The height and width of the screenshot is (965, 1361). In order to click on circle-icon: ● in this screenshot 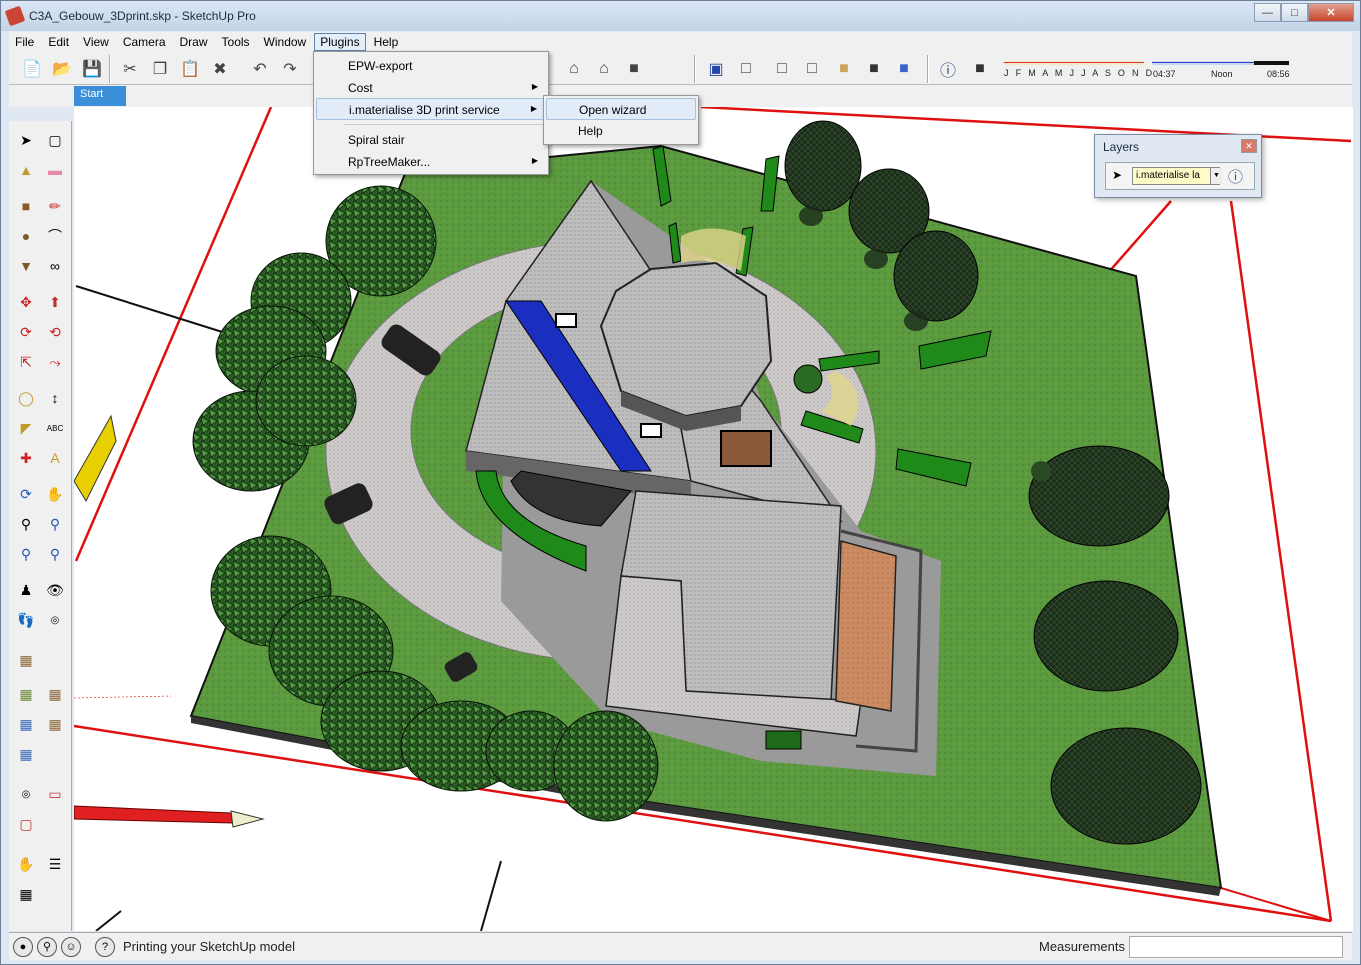, I will do `click(26, 236)`.